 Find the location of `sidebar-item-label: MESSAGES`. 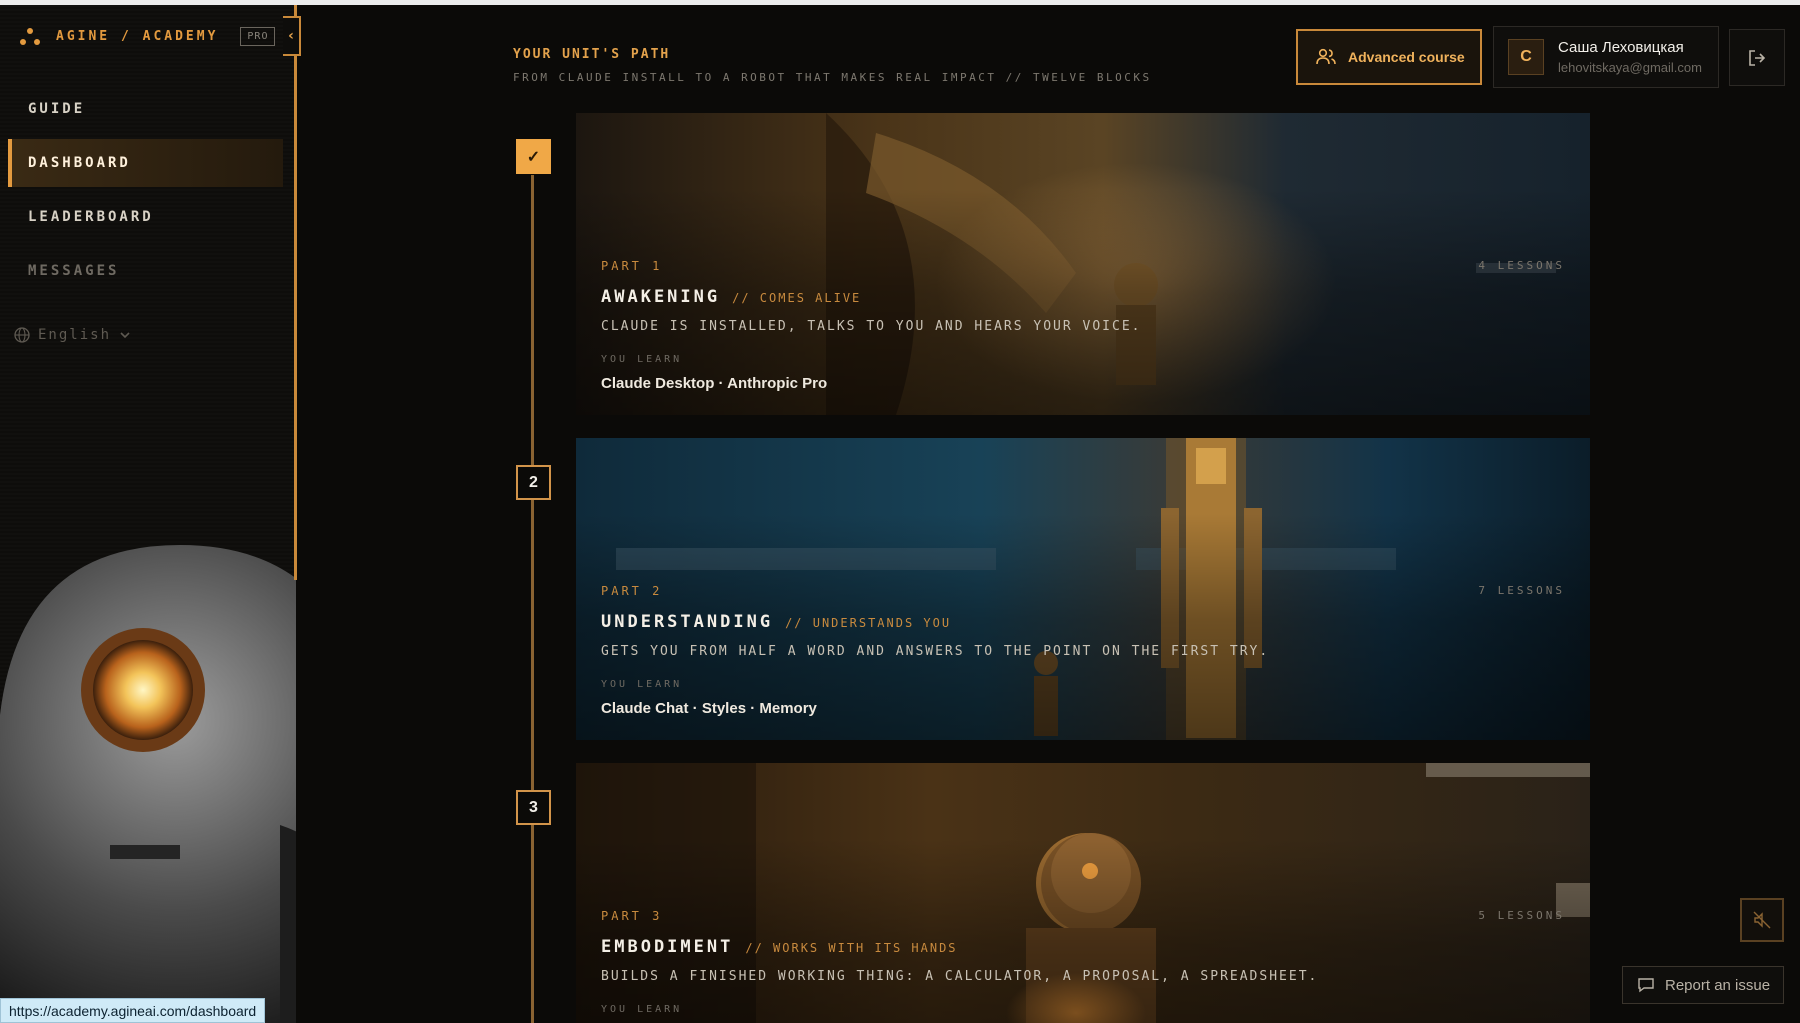

sidebar-item-label: MESSAGES is located at coordinates (74, 271).